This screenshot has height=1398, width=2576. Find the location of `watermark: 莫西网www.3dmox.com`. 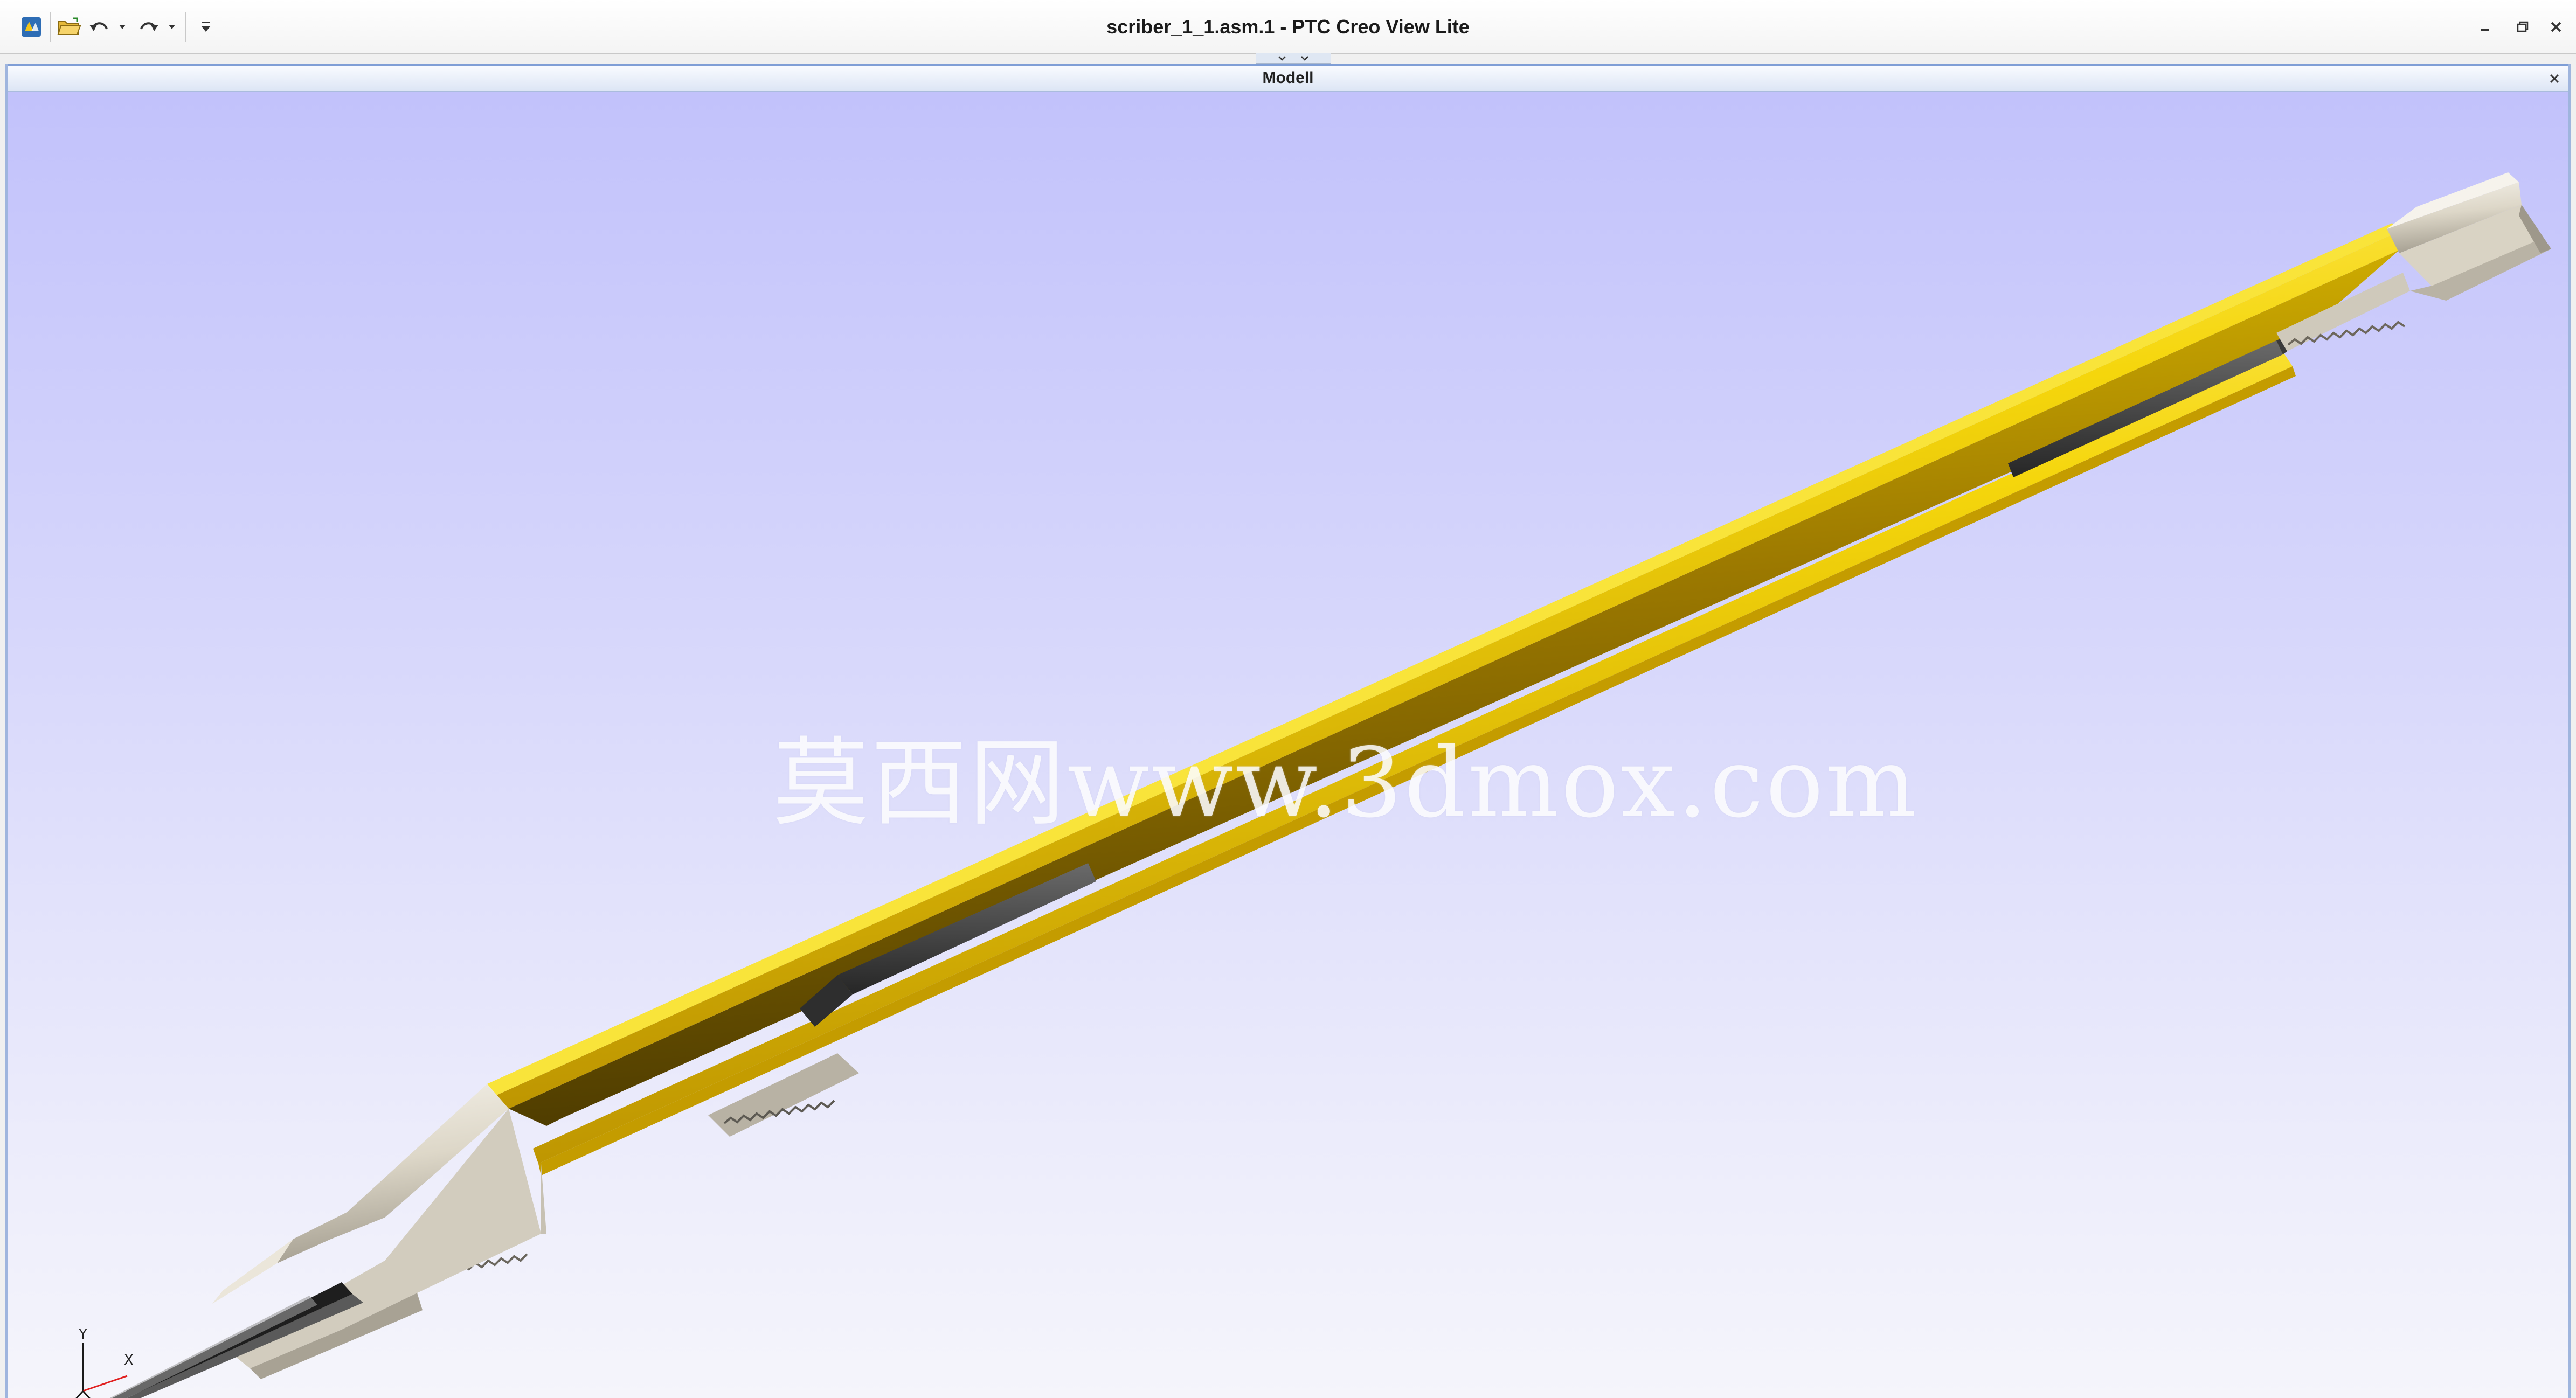

watermark: 莫西网www.3dmox.com is located at coordinates (1346, 783).